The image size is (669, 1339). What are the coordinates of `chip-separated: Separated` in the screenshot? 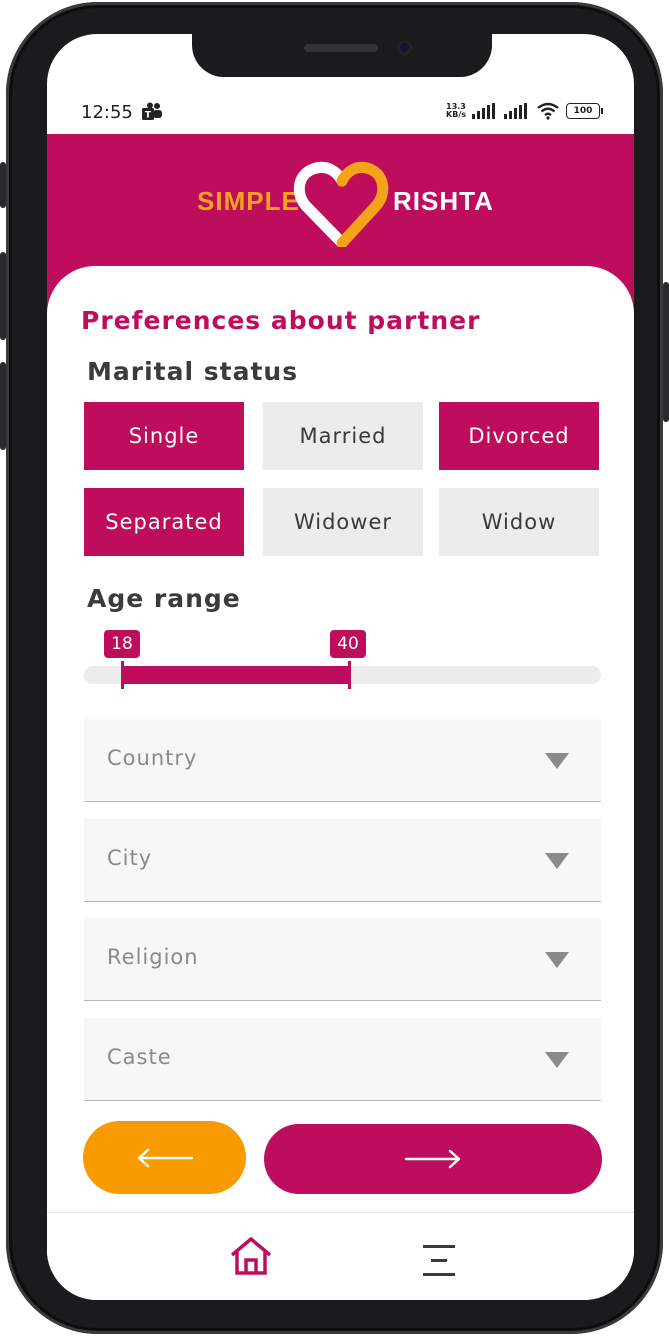 It's located at (164, 522).